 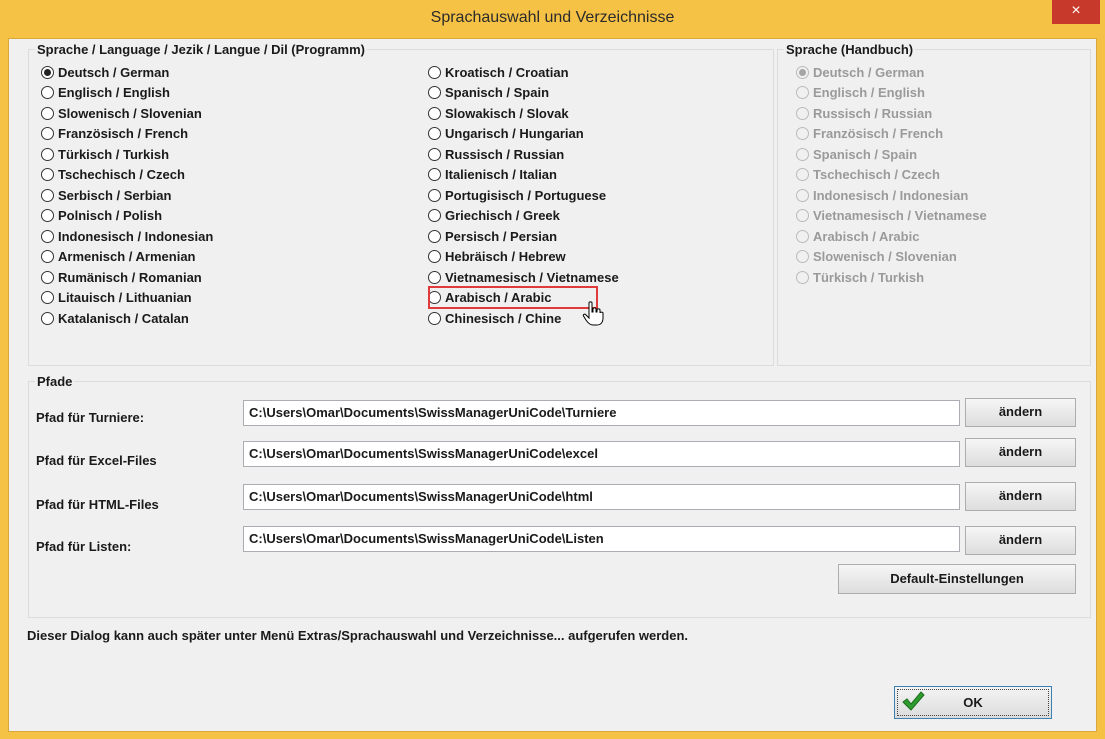 I want to click on radio-option: Kroatisch / Croatian, so click(x=498, y=72).